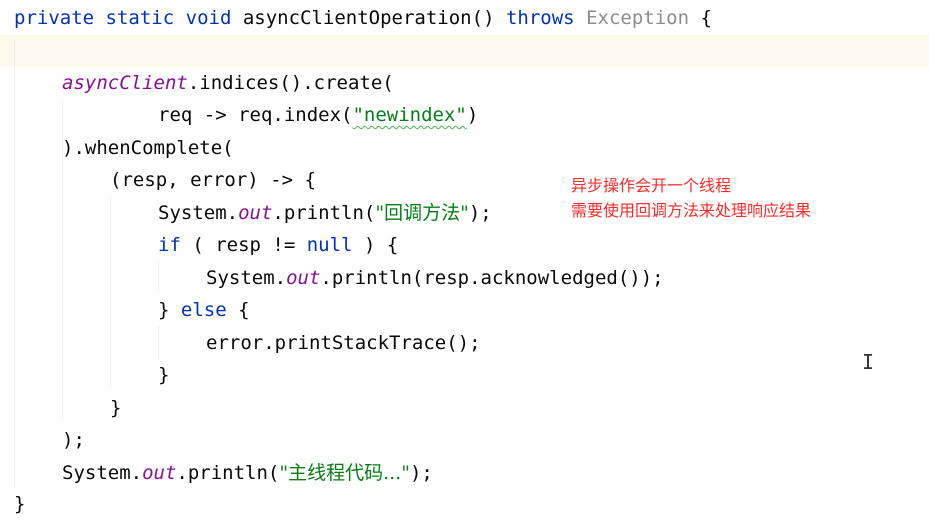 This screenshot has height=523, width=929. What do you see at coordinates (409, 115) in the screenshot?
I see `string-literal: "newindex"` at bounding box center [409, 115].